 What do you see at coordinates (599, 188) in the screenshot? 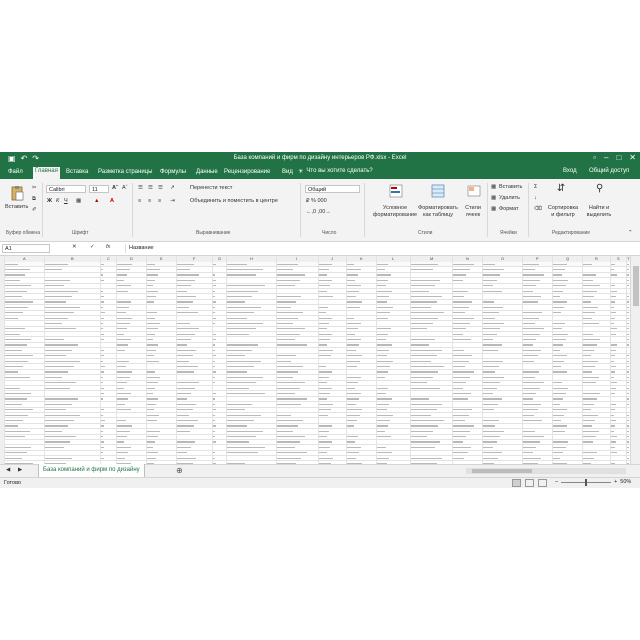
I see `find-select-icon: ⚲` at bounding box center [599, 188].